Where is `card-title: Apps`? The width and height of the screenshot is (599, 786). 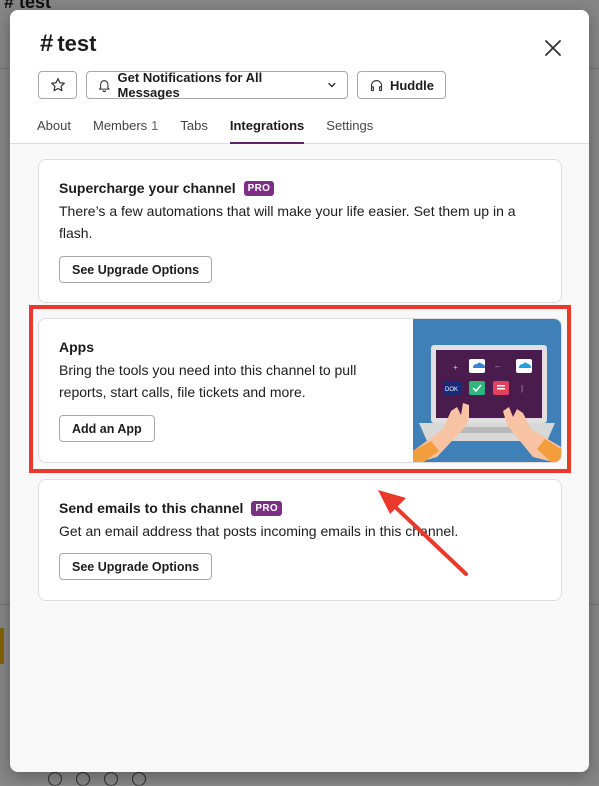
card-title: Apps is located at coordinates (76, 347).